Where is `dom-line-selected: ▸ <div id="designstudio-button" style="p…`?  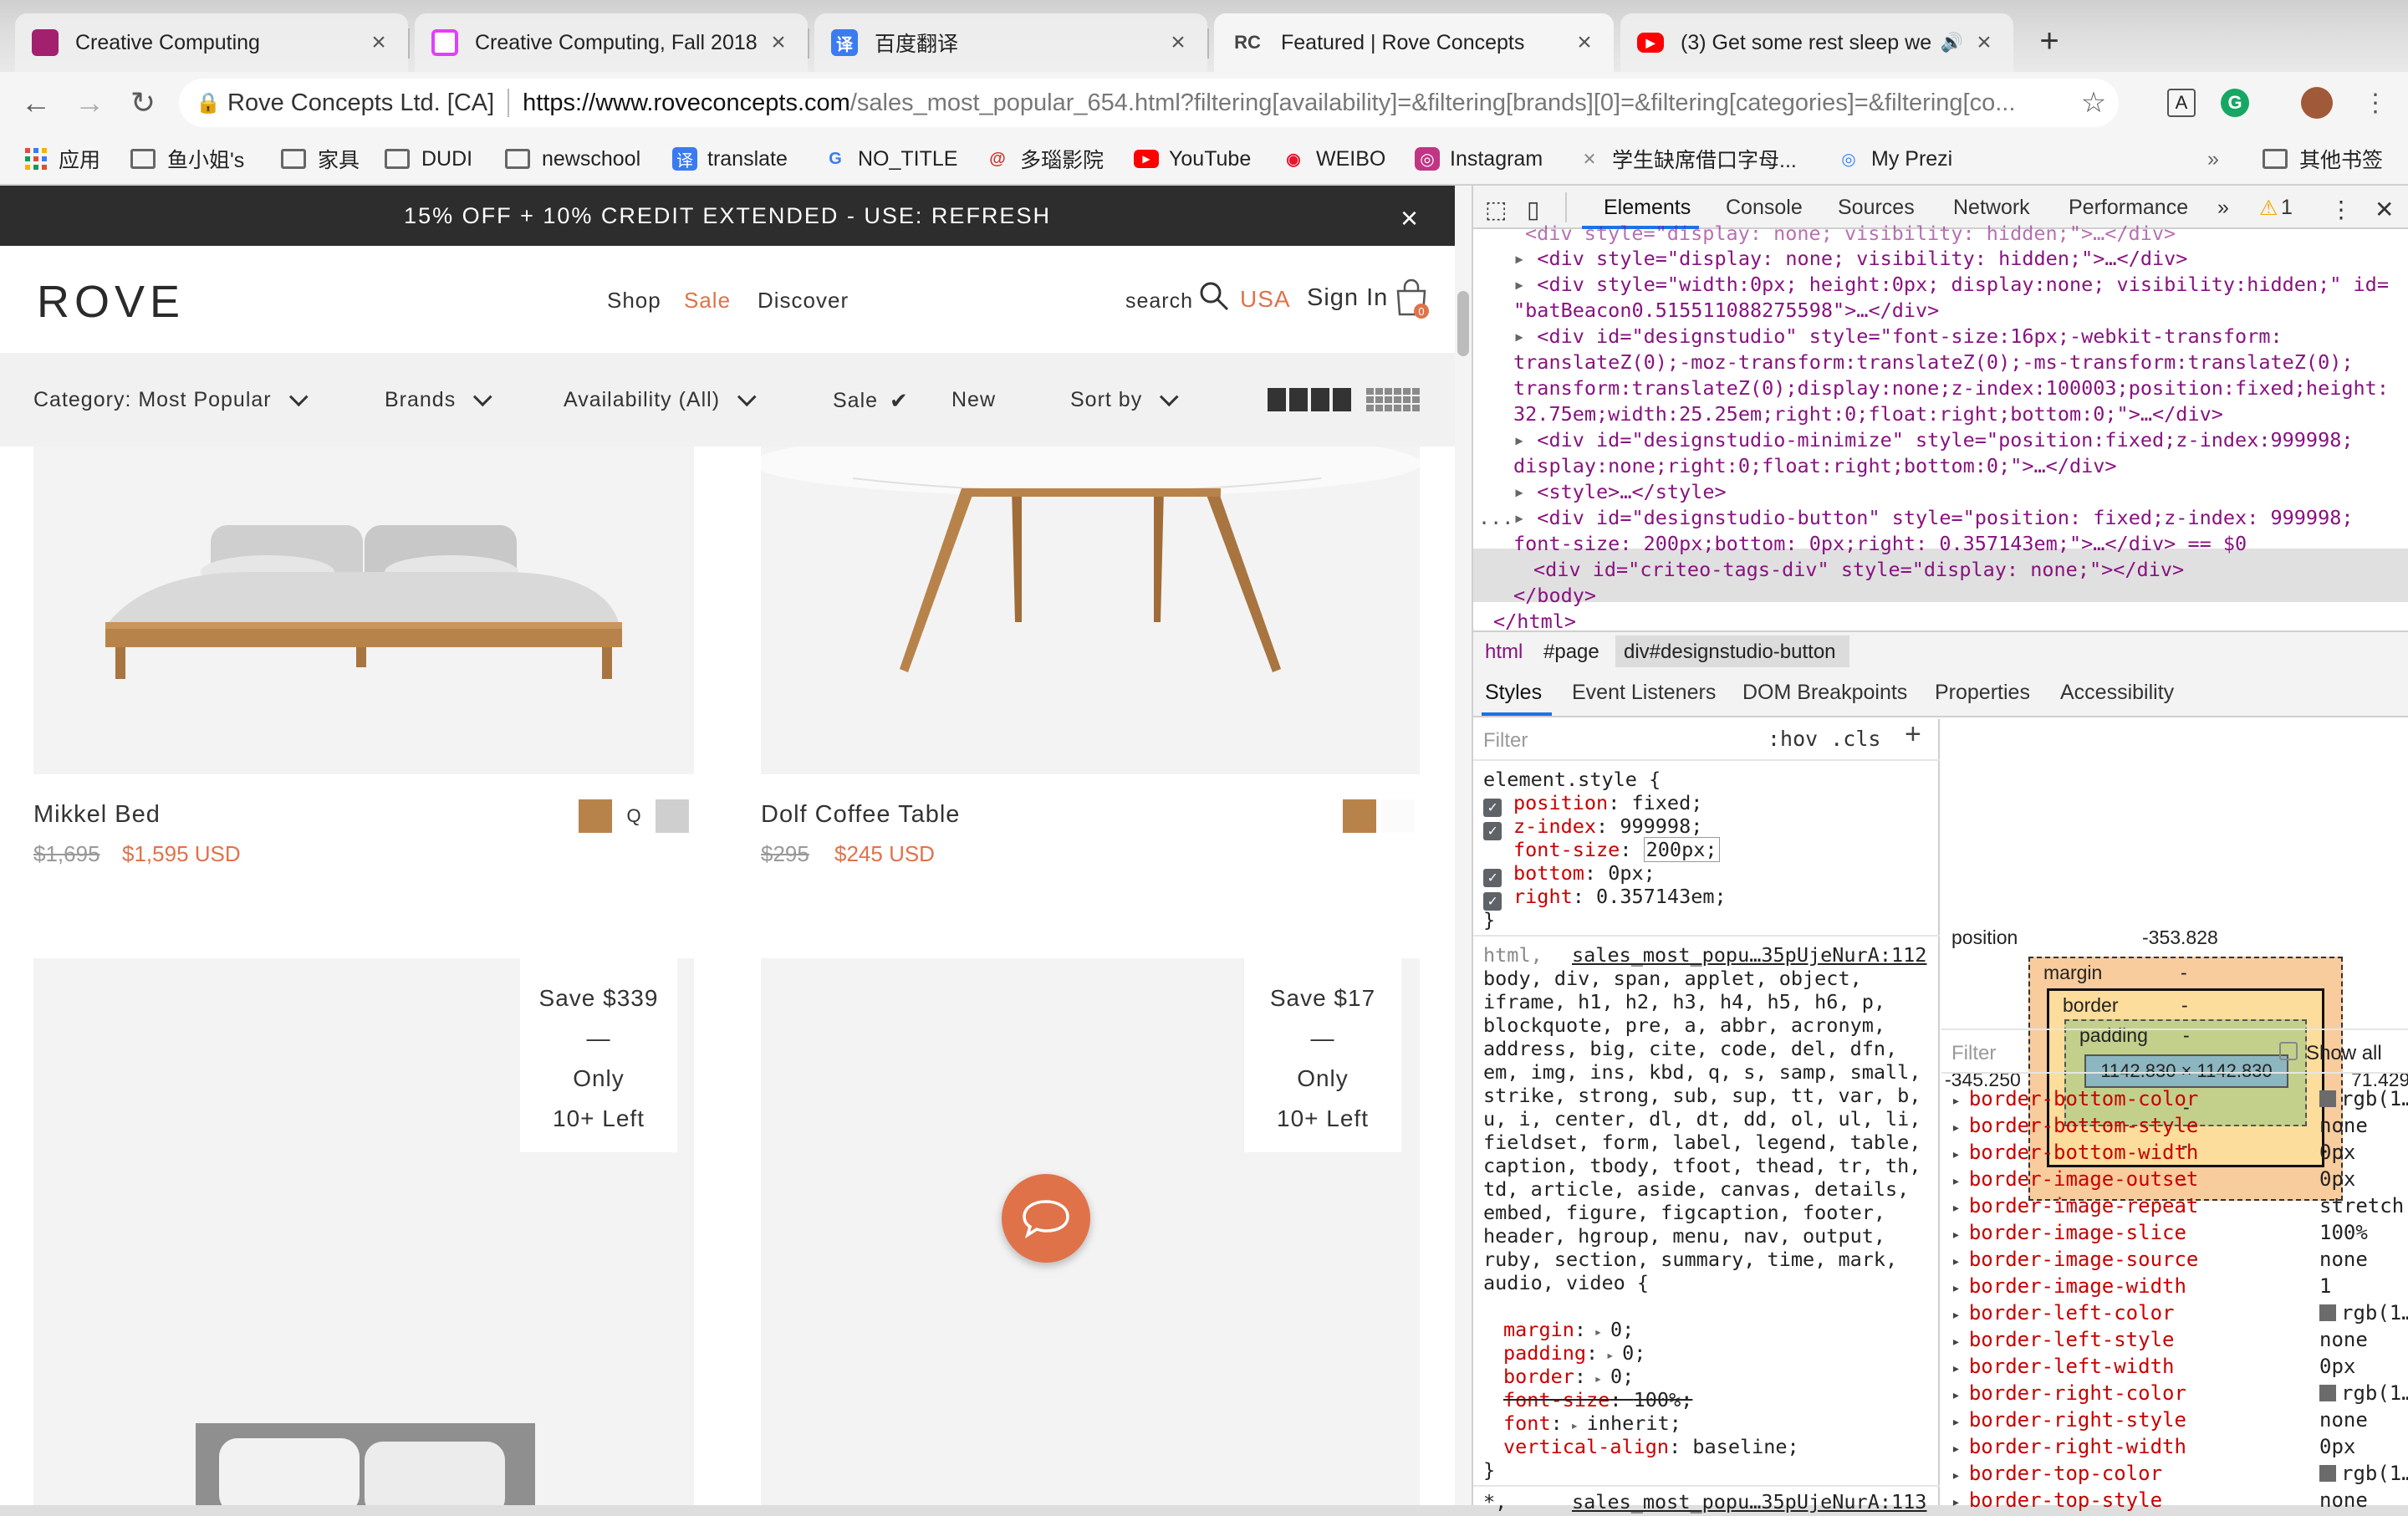
dom-line-selected: ▸ <div id="designstudio-button" style="p… is located at coordinates (1934, 518).